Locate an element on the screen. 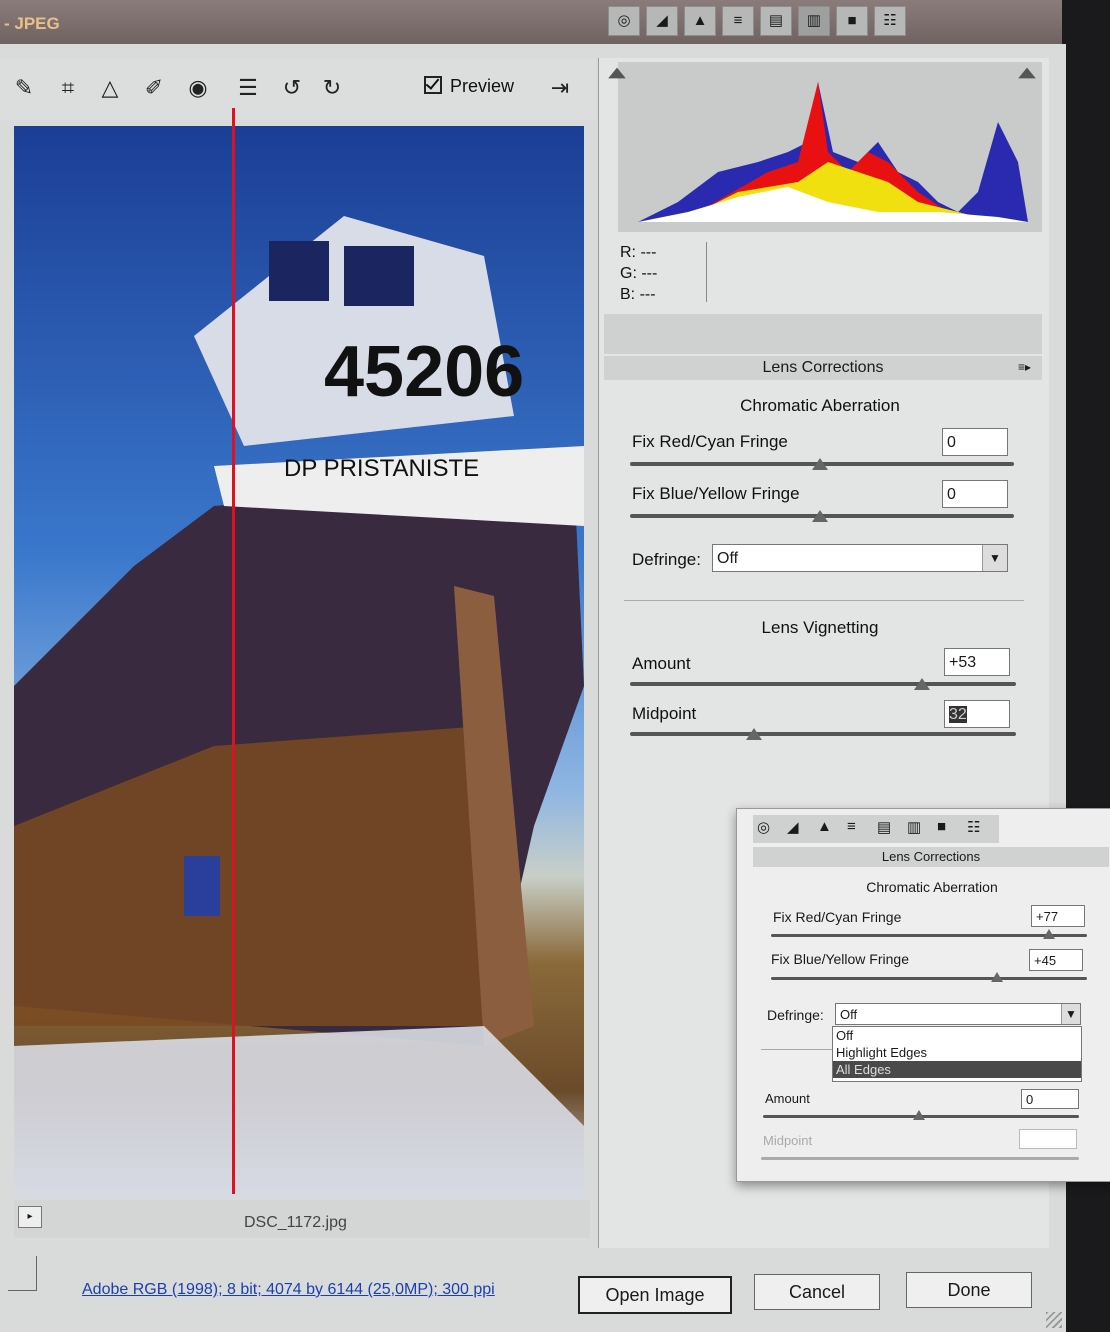 This screenshot has height=1332, width=1110. done-button: Done is located at coordinates (969, 1290).